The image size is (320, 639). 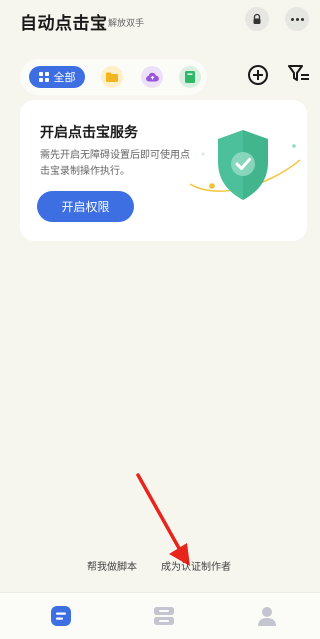 I want to click on red-arrow-annotation, so click(x=163, y=519).